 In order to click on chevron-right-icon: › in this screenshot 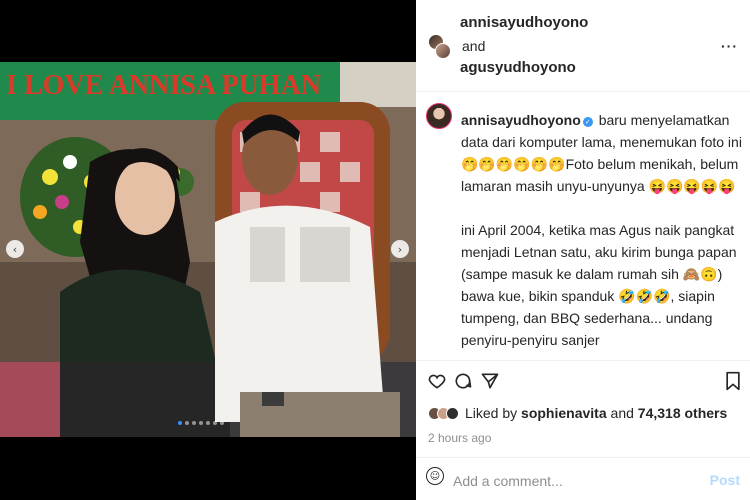, I will do `click(400, 249)`.